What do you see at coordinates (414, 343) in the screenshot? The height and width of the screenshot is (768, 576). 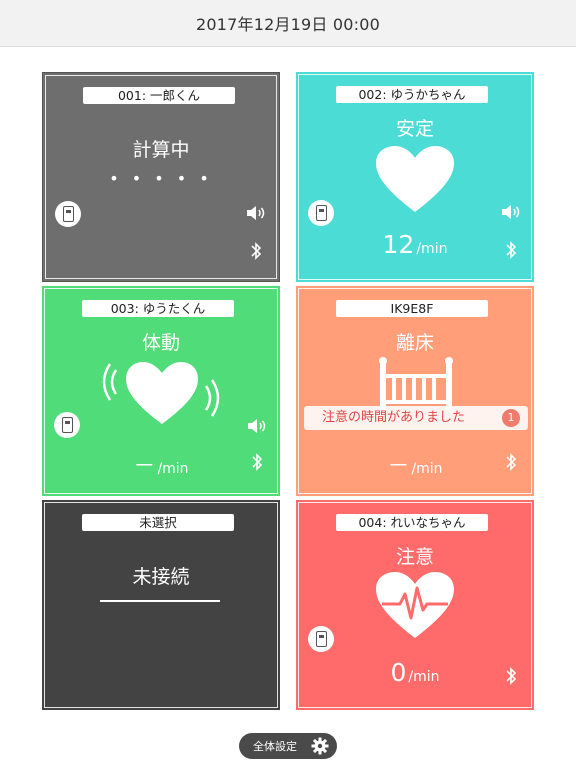 I see `card-status: 離床` at bounding box center [414, 343].